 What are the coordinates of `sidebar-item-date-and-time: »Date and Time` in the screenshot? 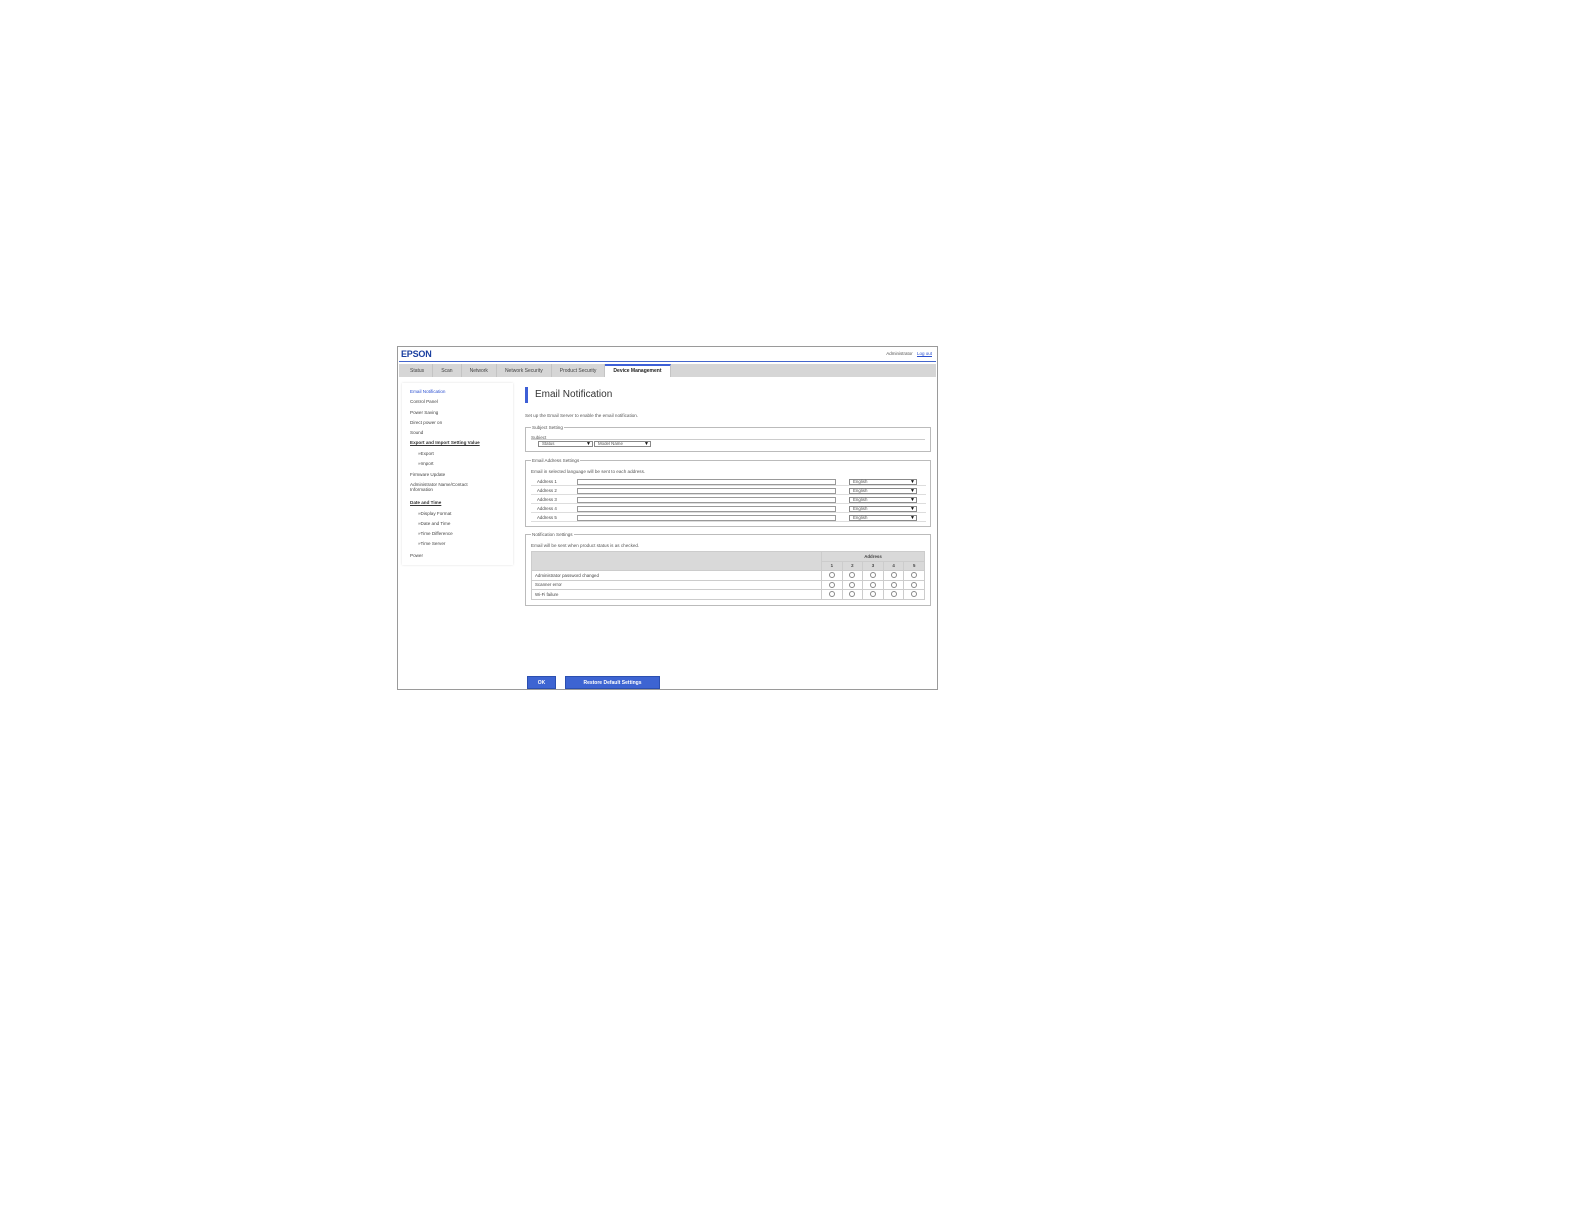 It's located at (434, 523).